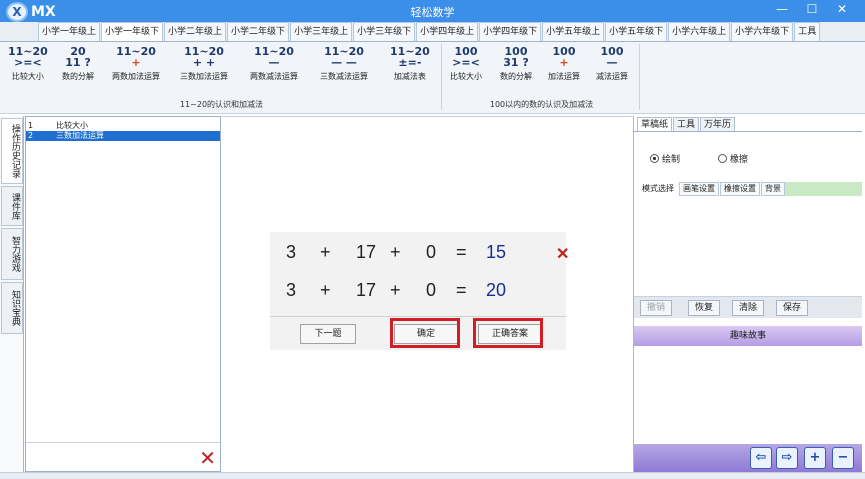 This screenshot has height=479, width=865. Describe the element at coordinates (28, 57) in the screenshot. I see `compare-icon: 11~20 >=<` at that location.